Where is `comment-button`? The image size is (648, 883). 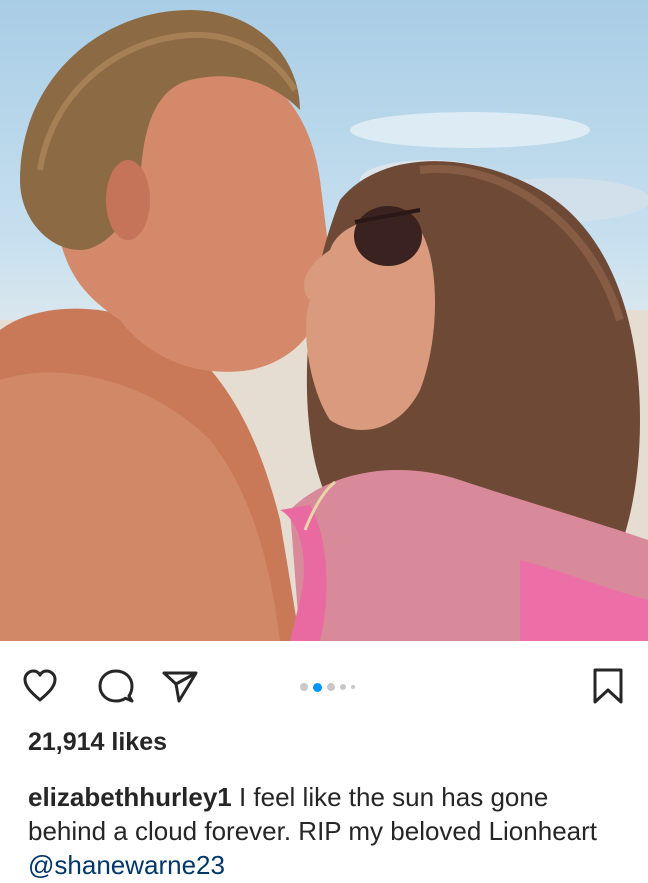 comment-button is located at coordinates (116, 686).